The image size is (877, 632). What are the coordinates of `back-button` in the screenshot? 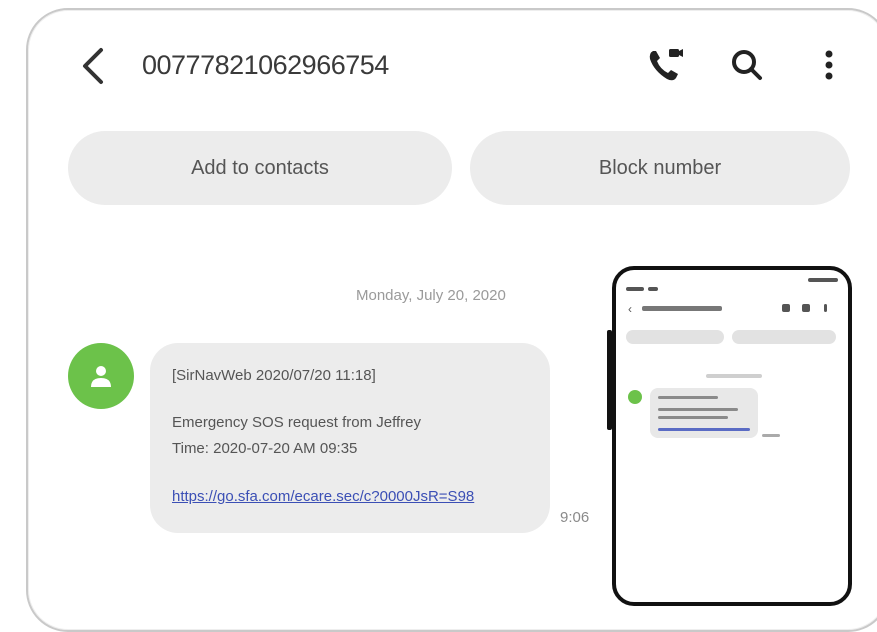 It's located at (92, 66).